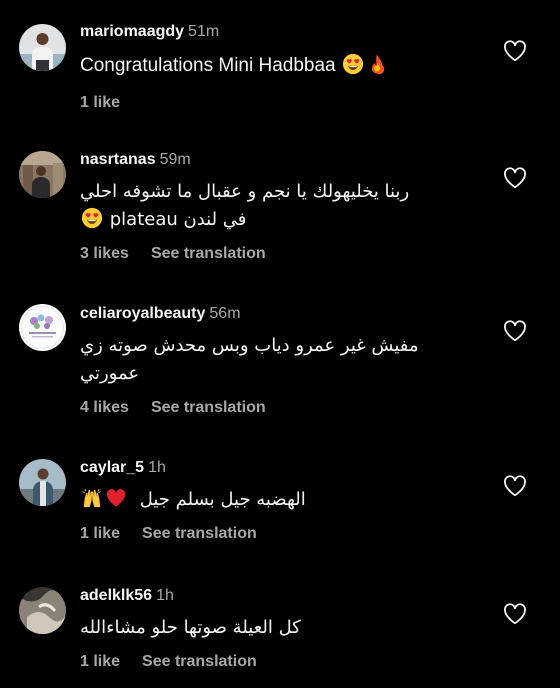 The height and width of the screenshot is (688, 560). What do you see at coordinates (208, 65) in the screenshot?
I see `comment-text-body: Congratulations Mini Hadbbaa` at bounding box center [208, 65].